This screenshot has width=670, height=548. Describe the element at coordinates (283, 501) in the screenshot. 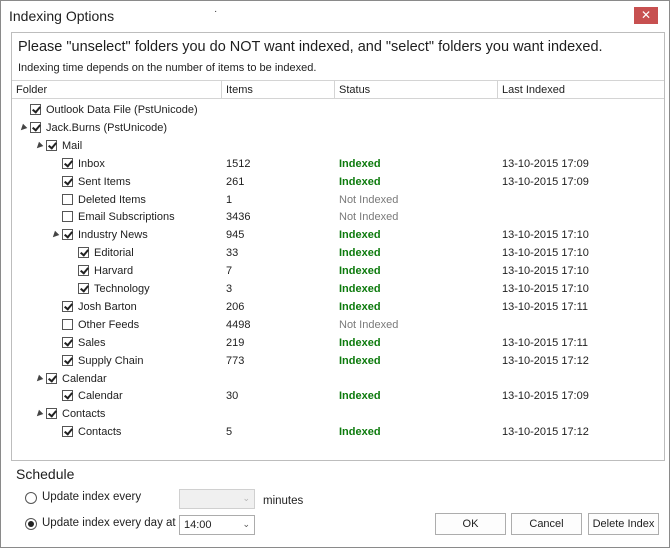

I see `minutes-label: minutes` at that location.